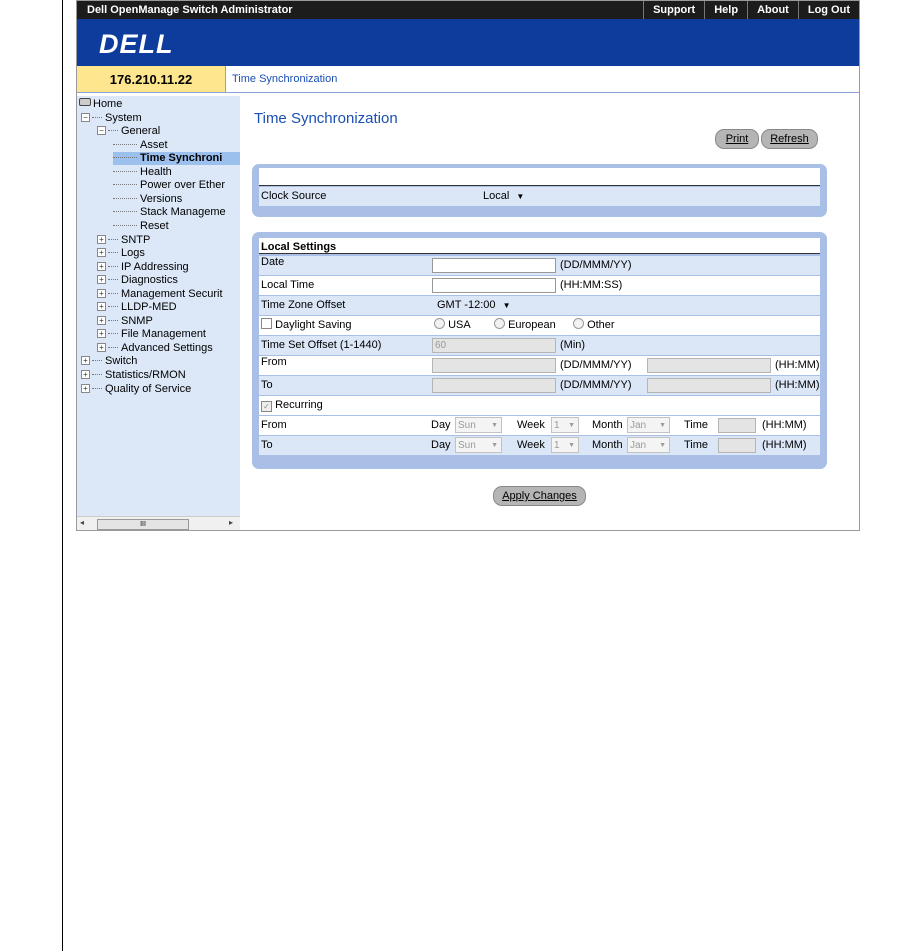  I want to click on refresh-button: Refresh, so click(789, 139).